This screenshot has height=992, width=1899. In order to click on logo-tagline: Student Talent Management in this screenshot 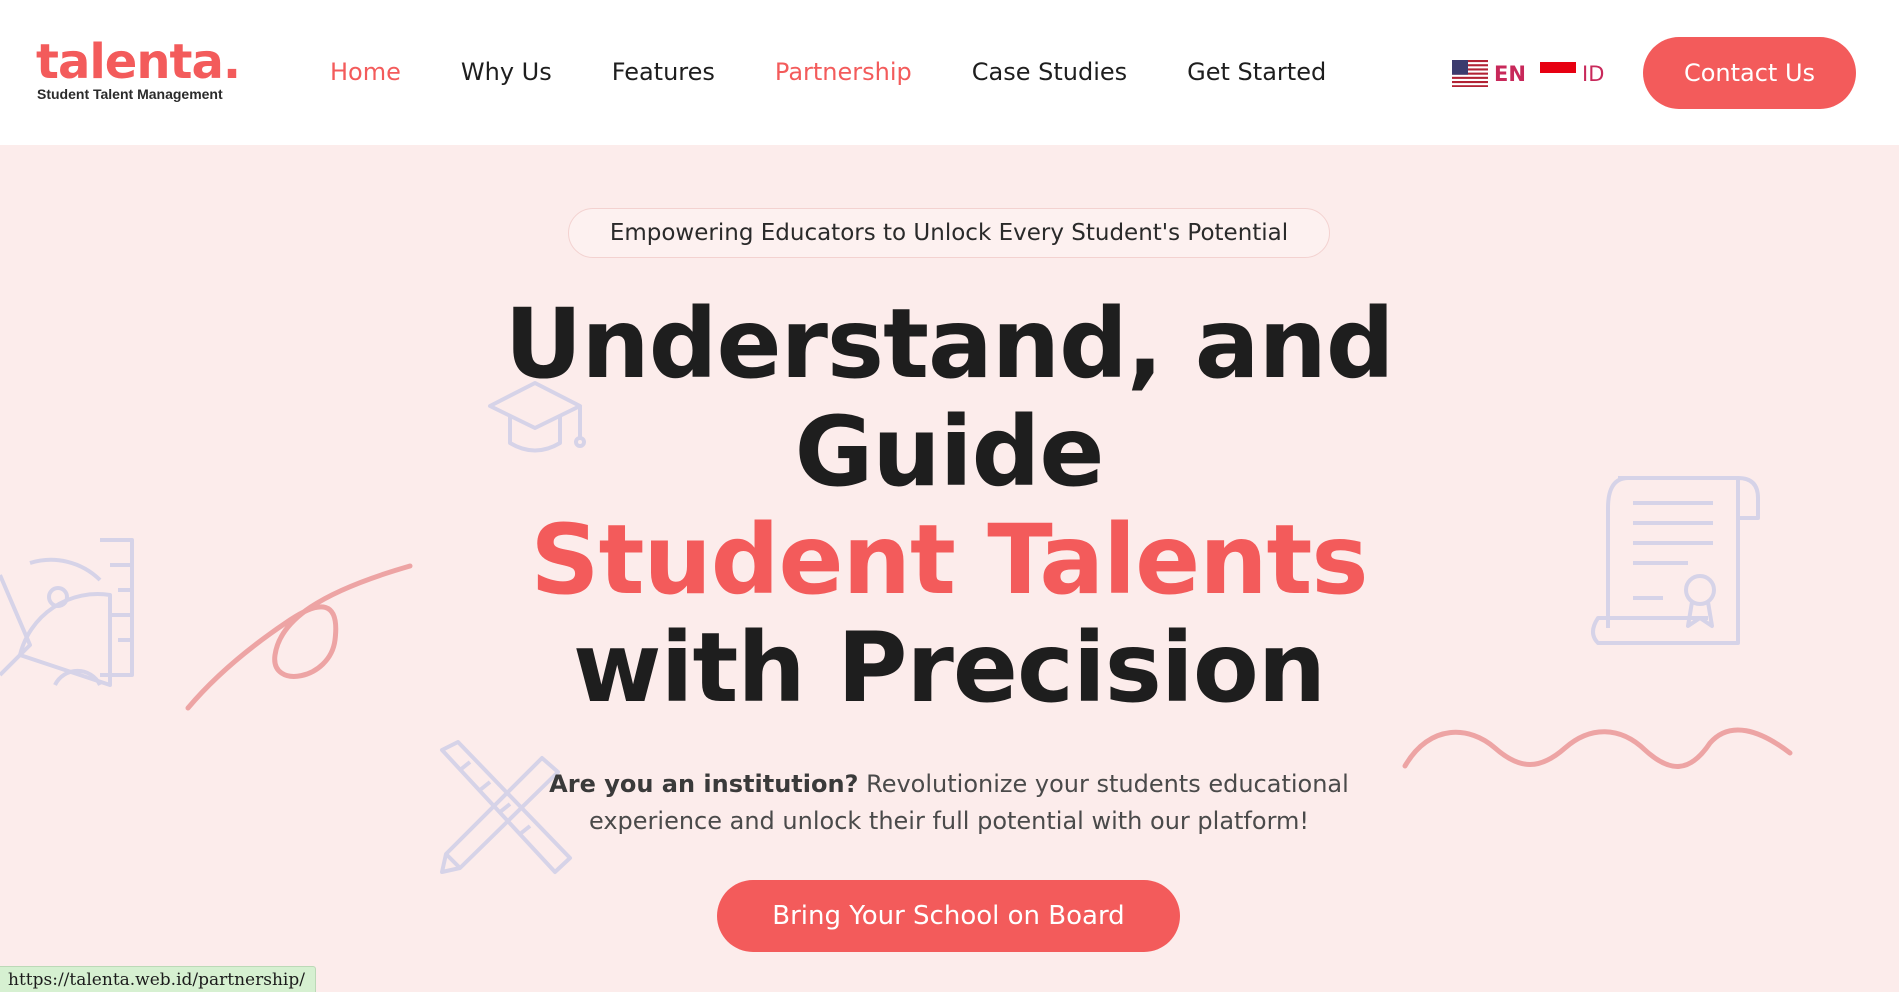, I will do `click(130, 94)`.